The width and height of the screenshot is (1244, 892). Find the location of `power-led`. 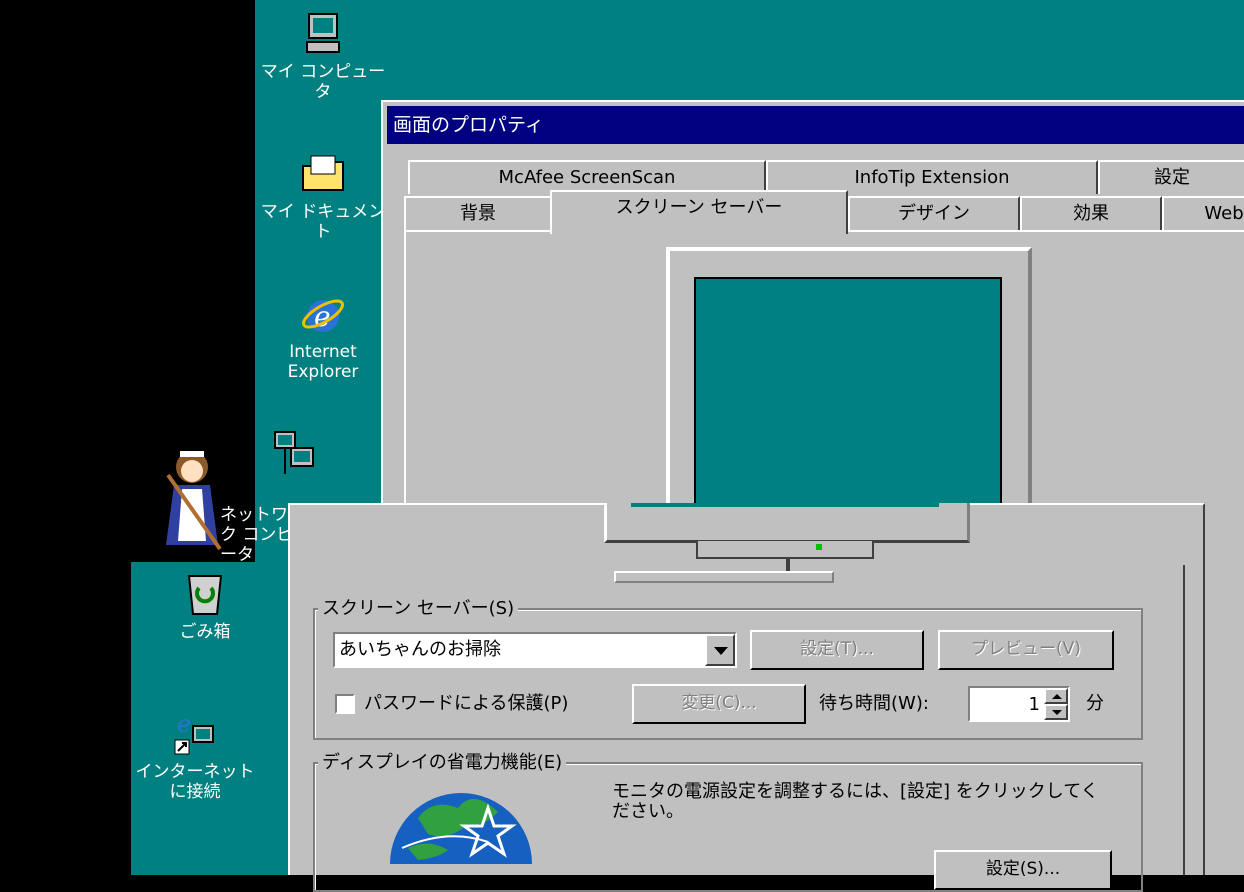

power-led is located at coordinates (819, 547).